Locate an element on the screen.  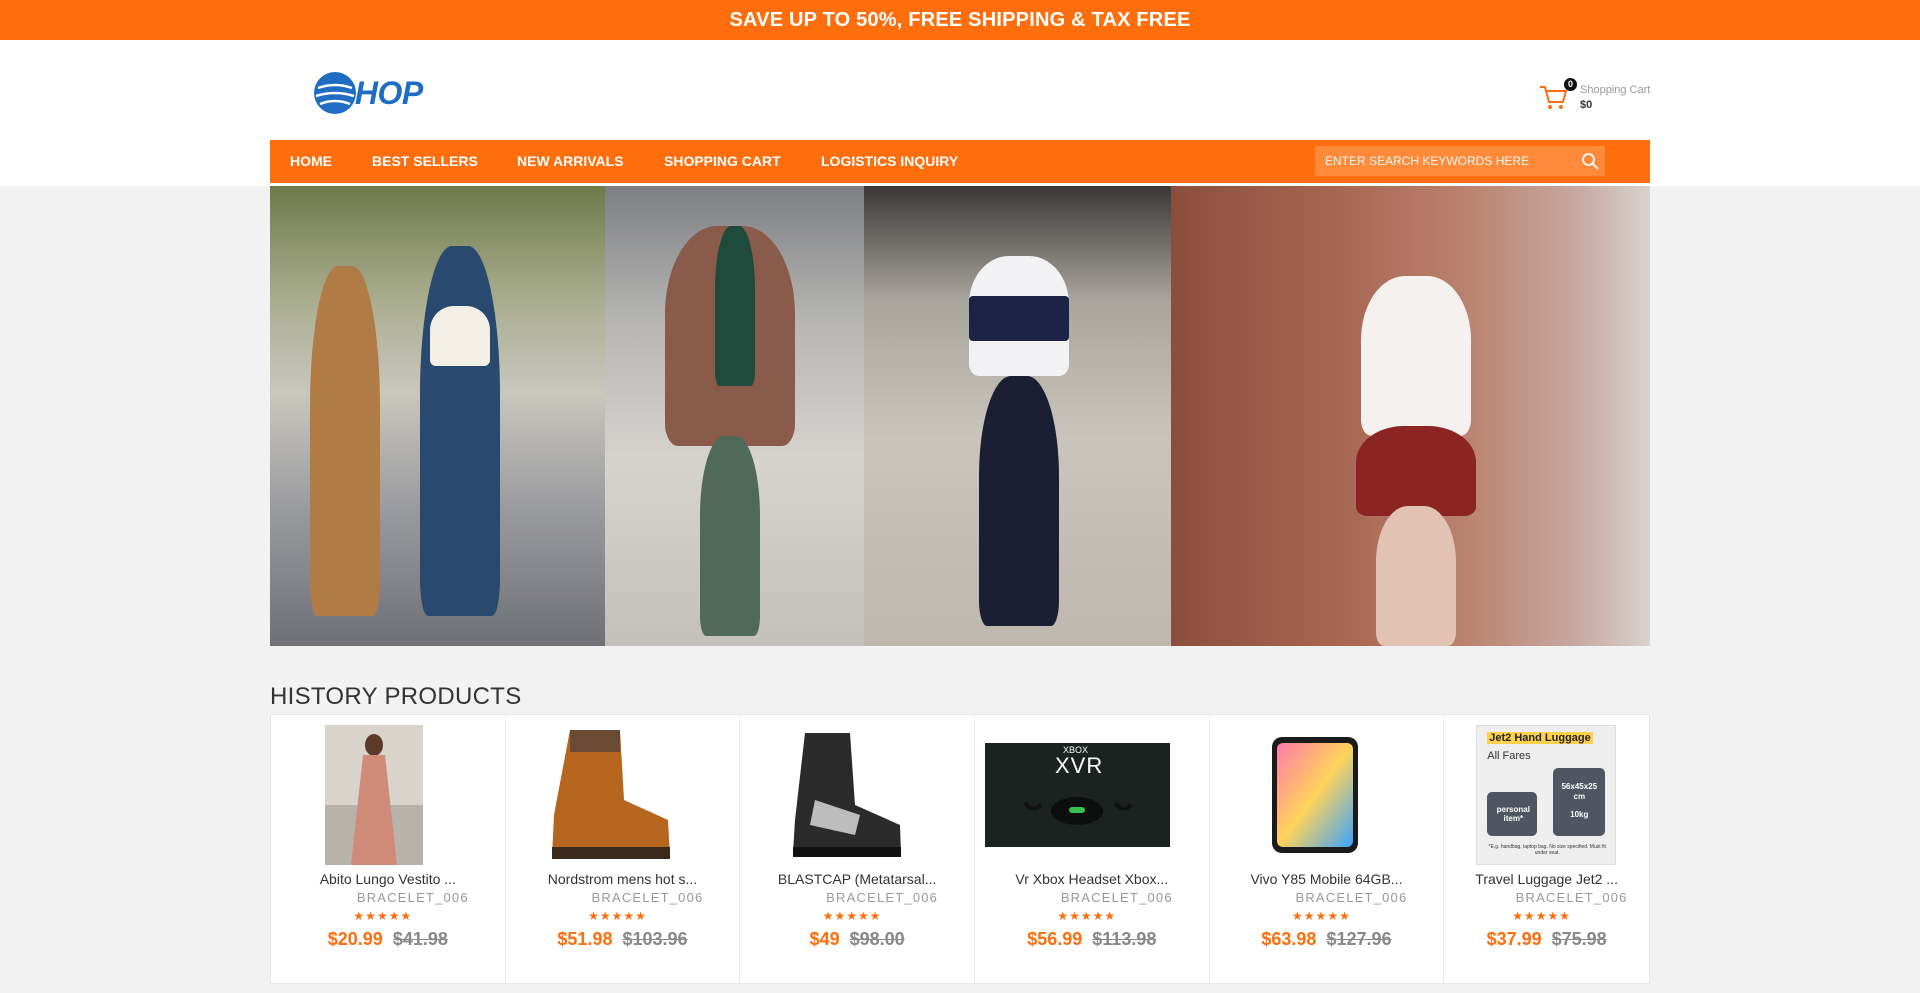
search-icon is located at coordinates (1590, 161).